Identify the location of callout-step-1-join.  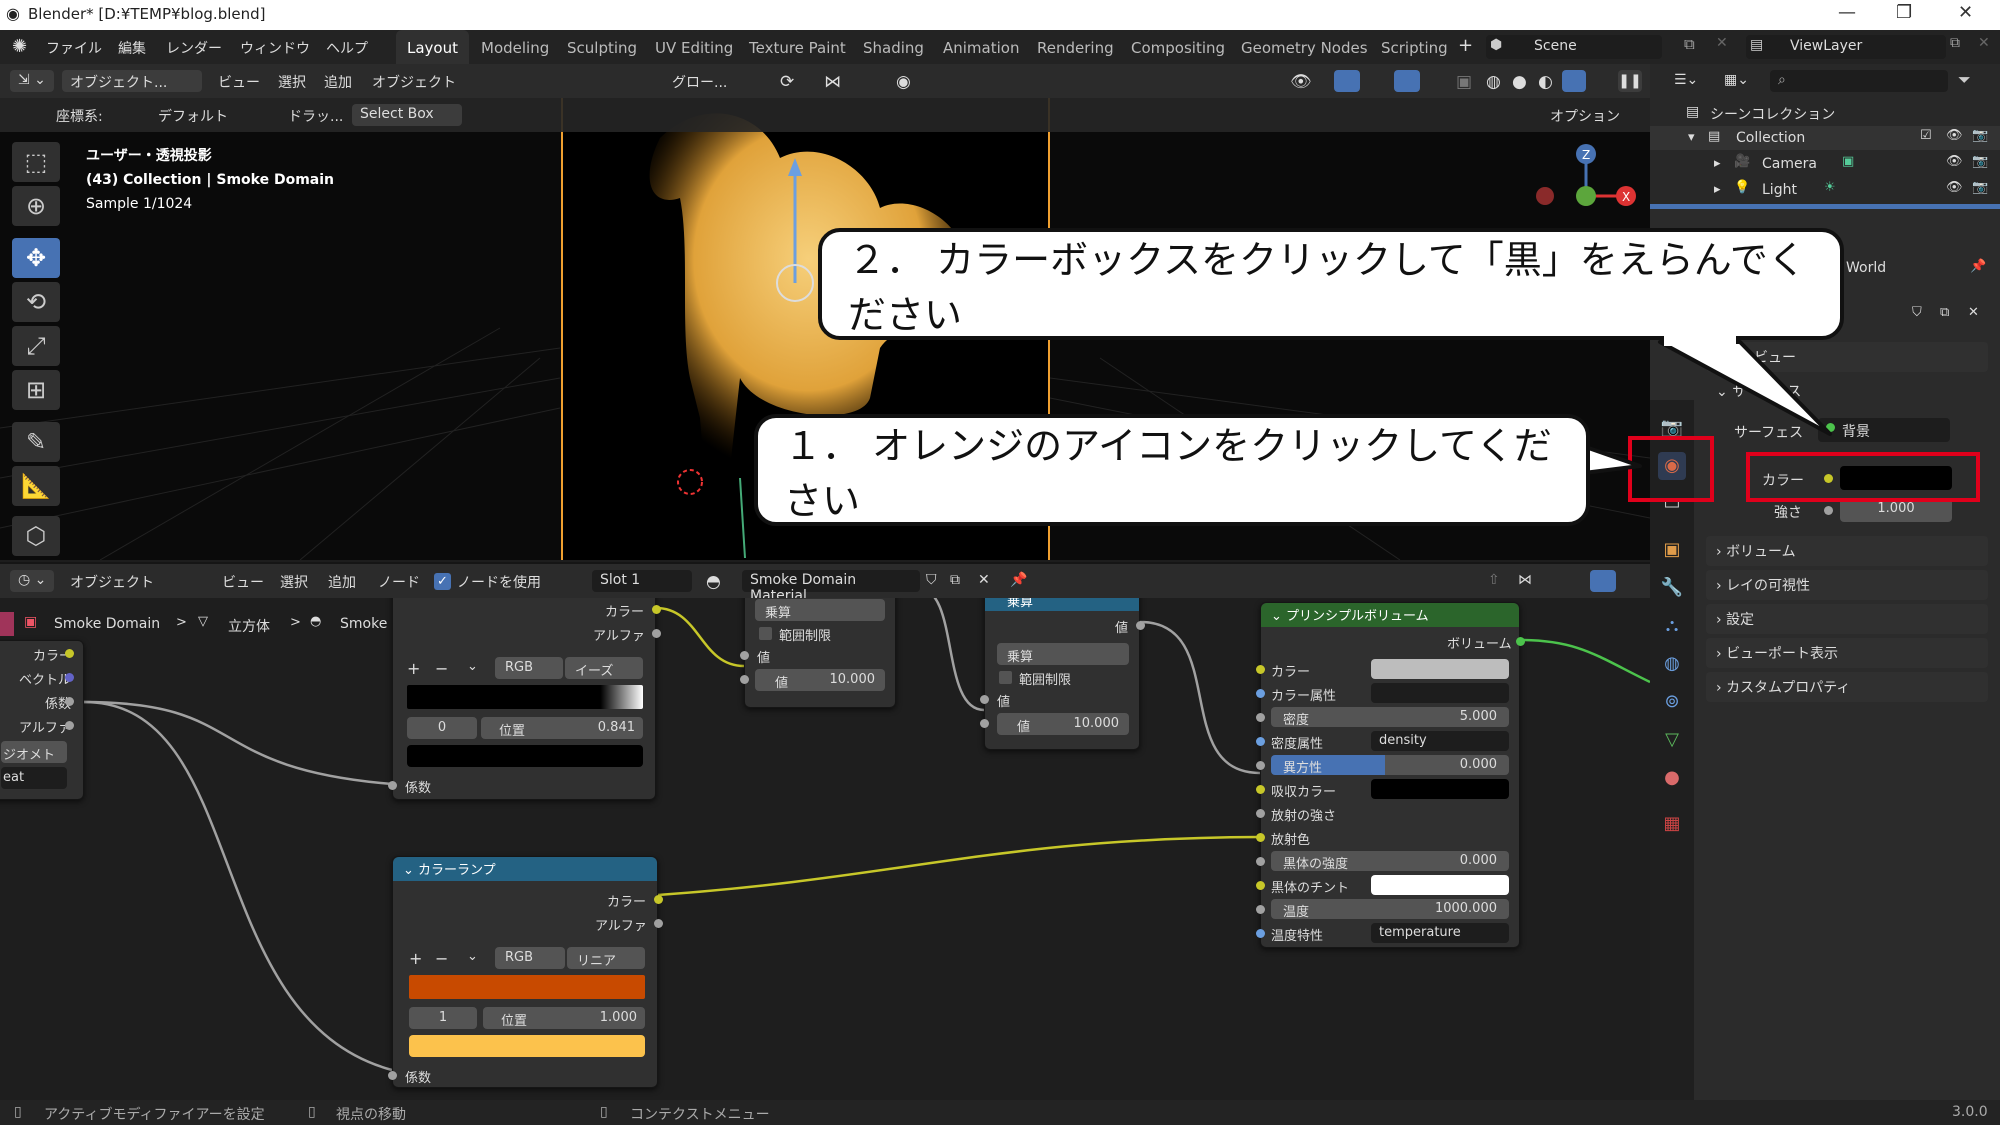
(1566, 457).